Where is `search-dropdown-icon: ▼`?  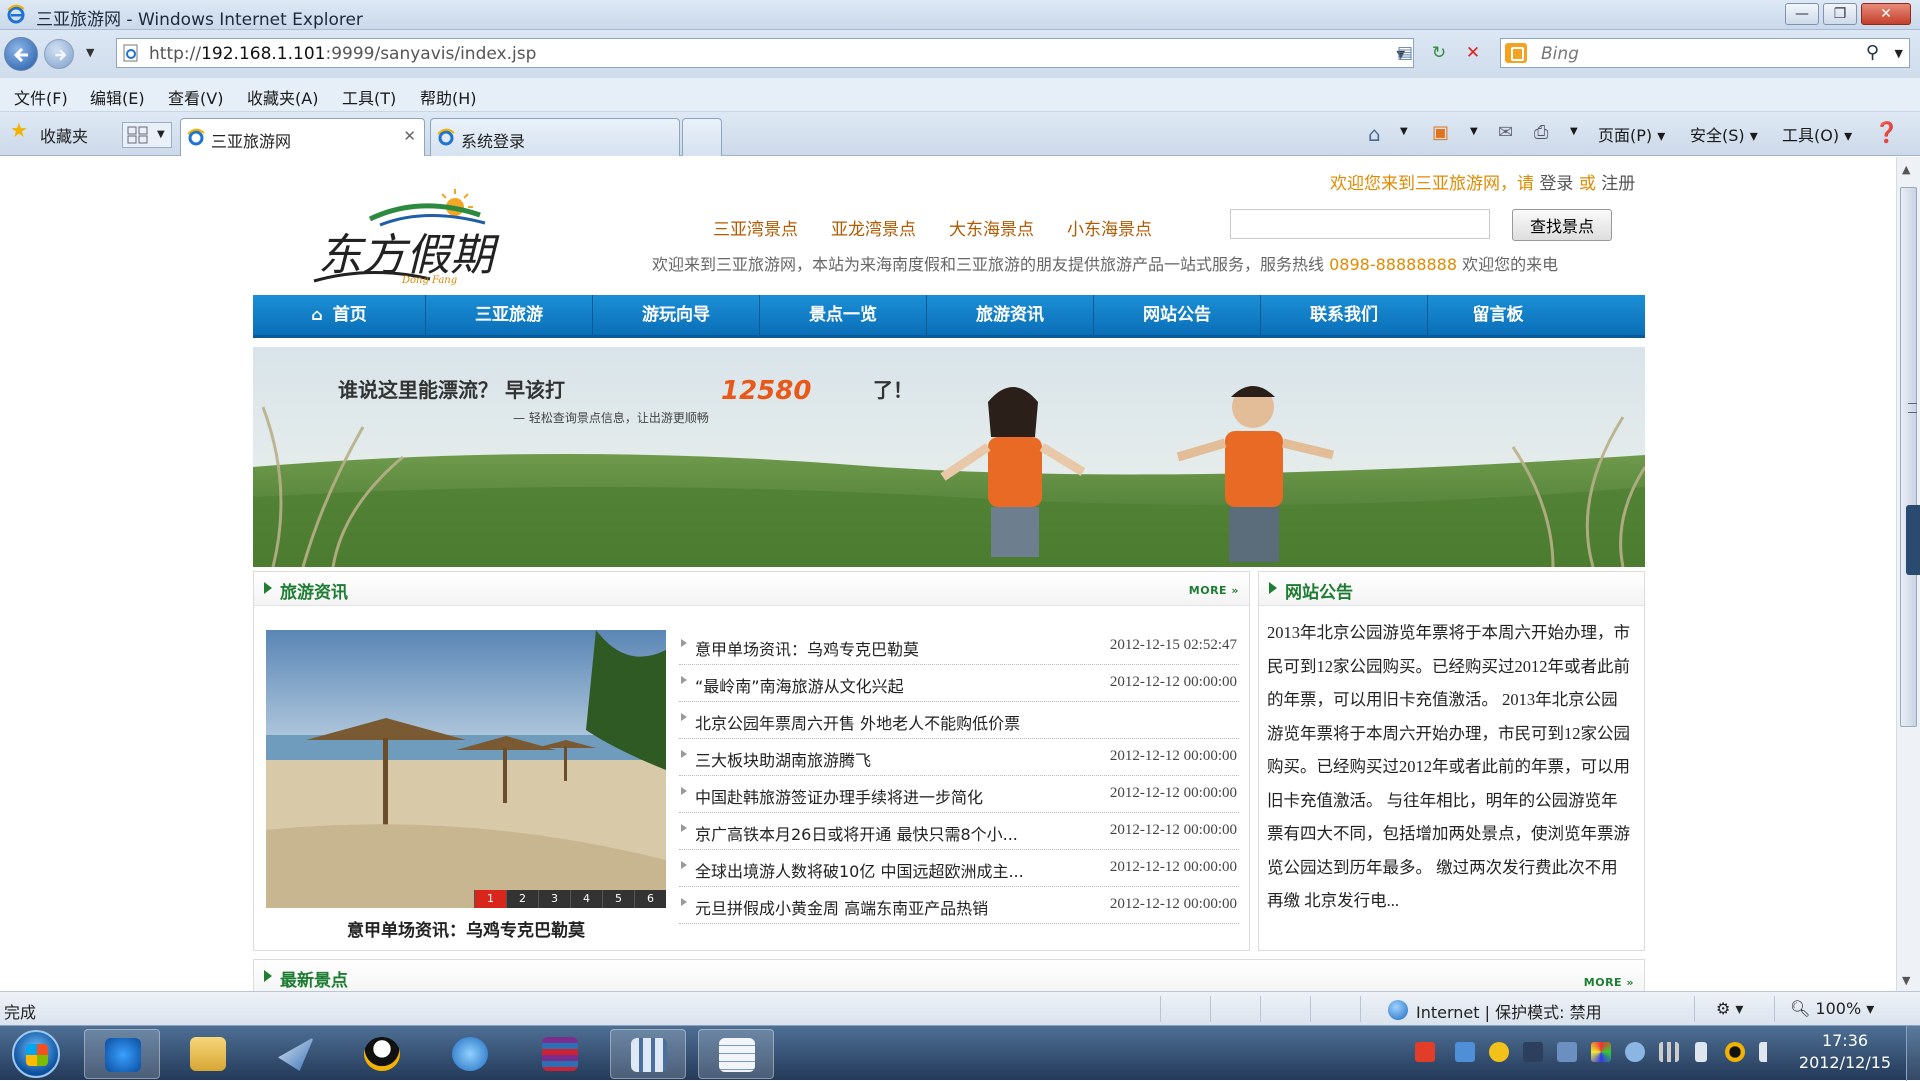 search-dropdown-icon: ▼ is located at coordinates (1899, 53).